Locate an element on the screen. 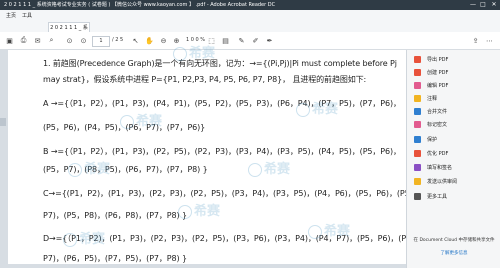 The width and height of the screenshot is (500, 268). minimize-button: — is located at coordinates (473, 5).